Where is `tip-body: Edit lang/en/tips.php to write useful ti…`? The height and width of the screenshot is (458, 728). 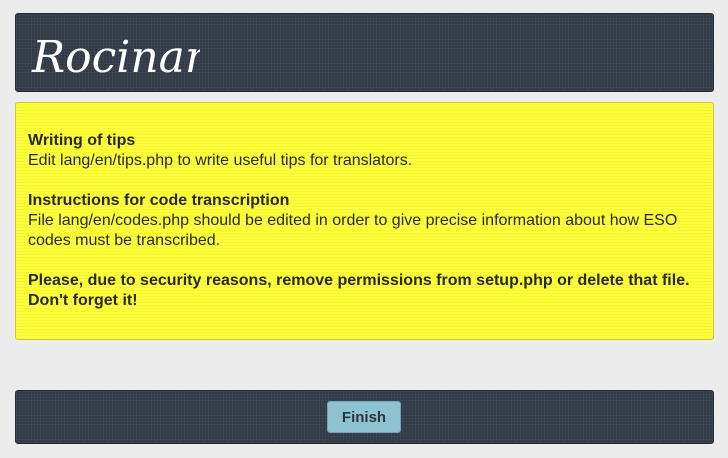 tip-body: Edit lang/en/tips.php to write useful ti… is located at coordinates (220, 160).